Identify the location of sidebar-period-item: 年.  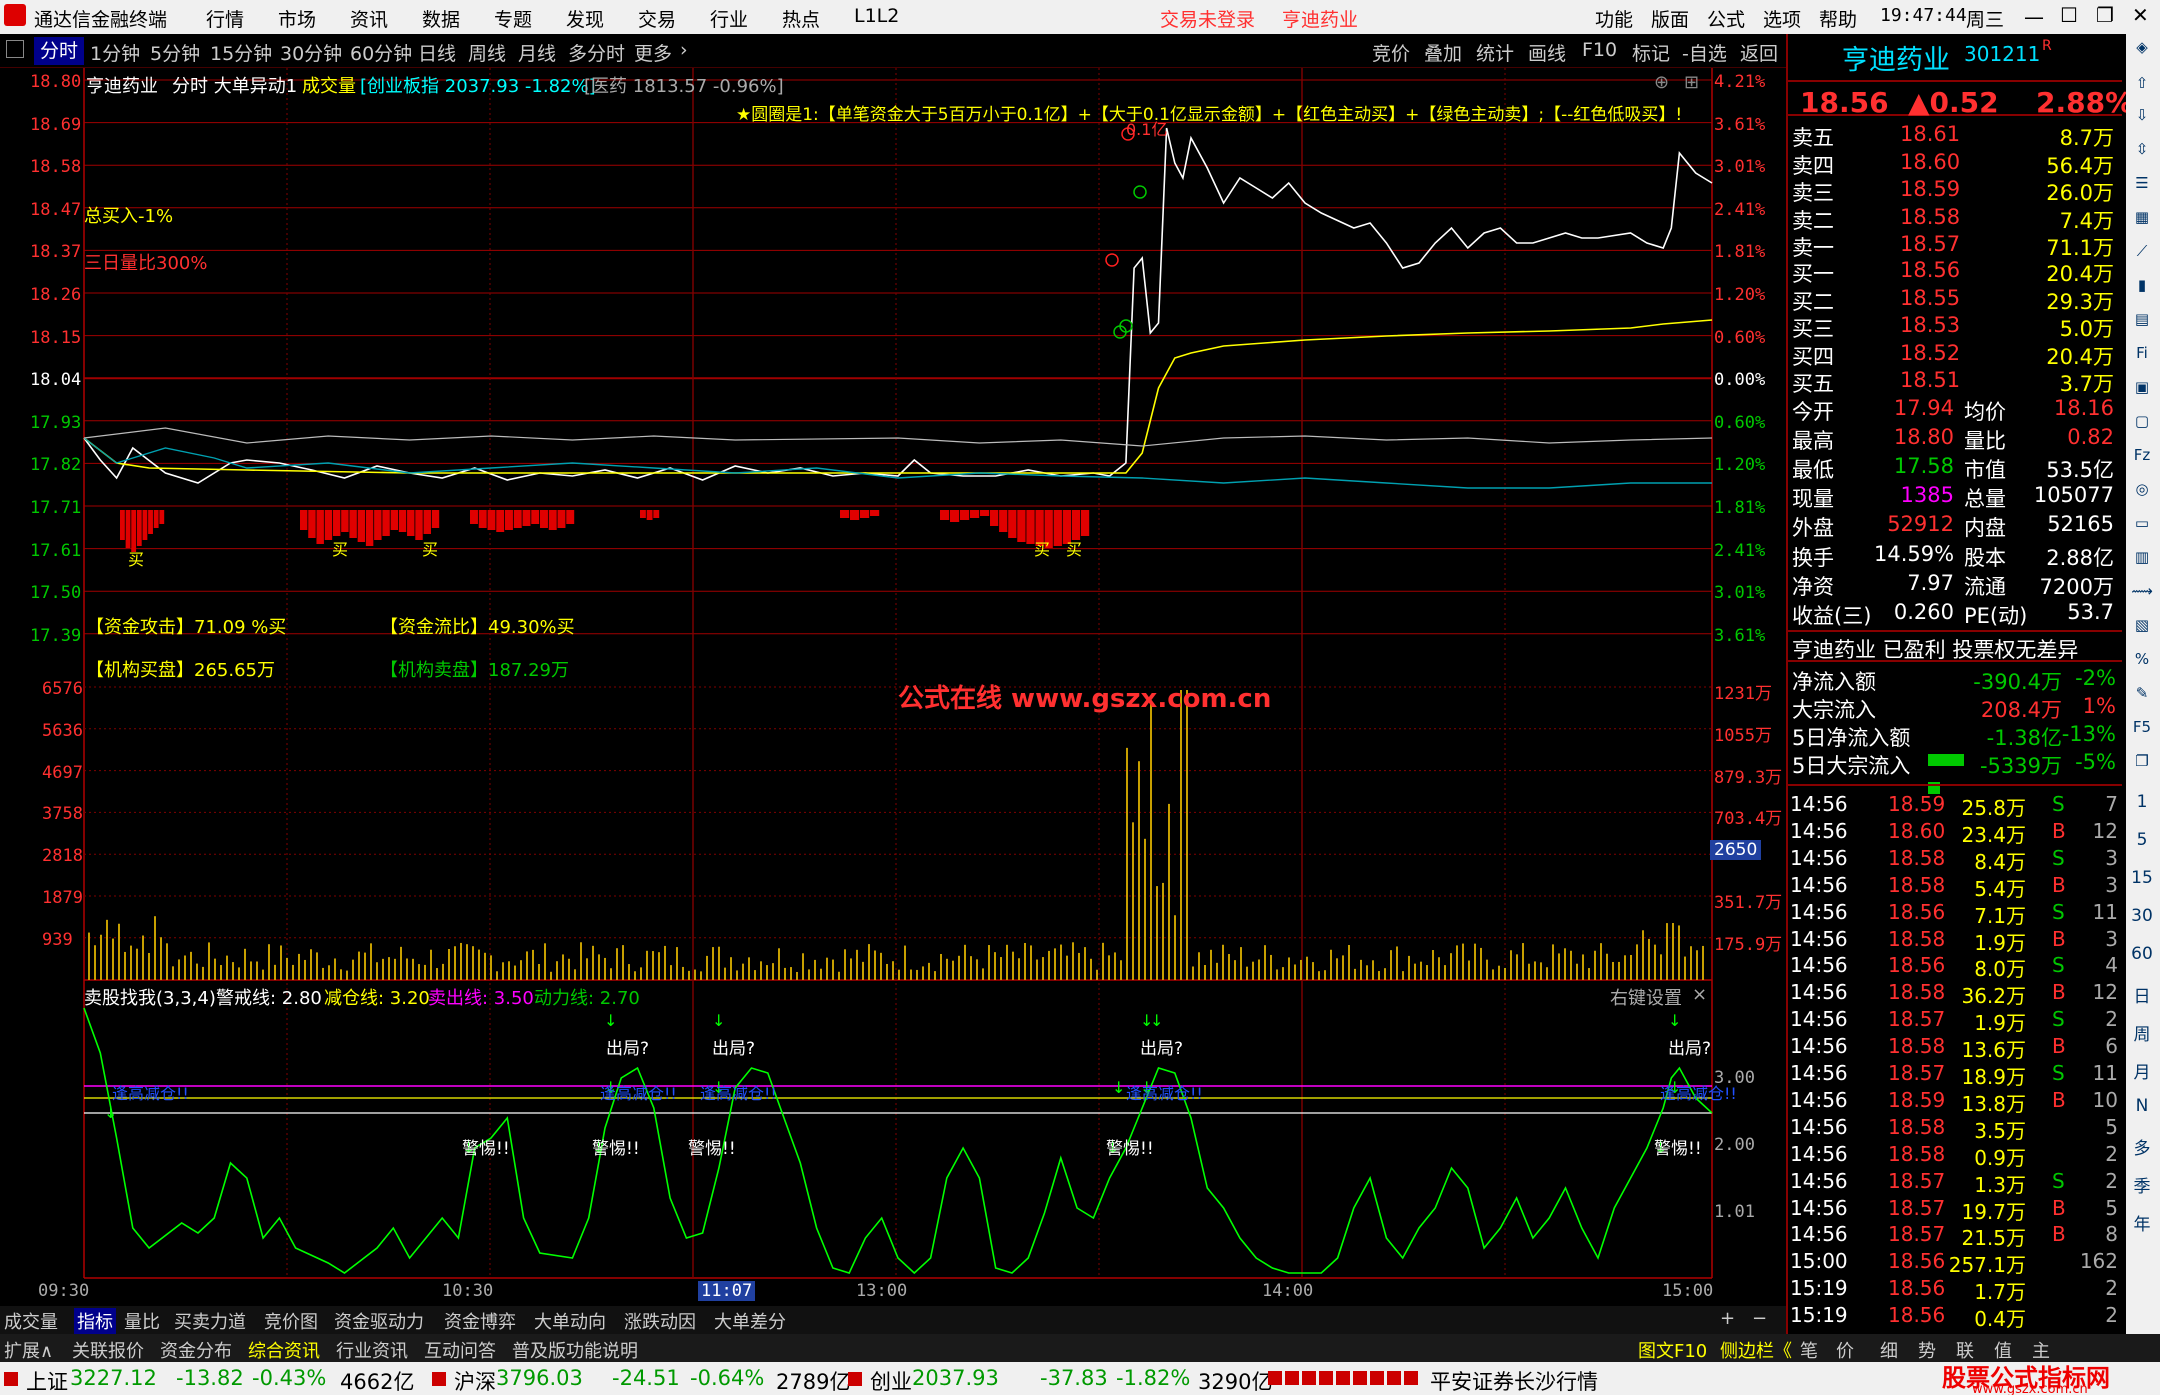
(2142, 1222).